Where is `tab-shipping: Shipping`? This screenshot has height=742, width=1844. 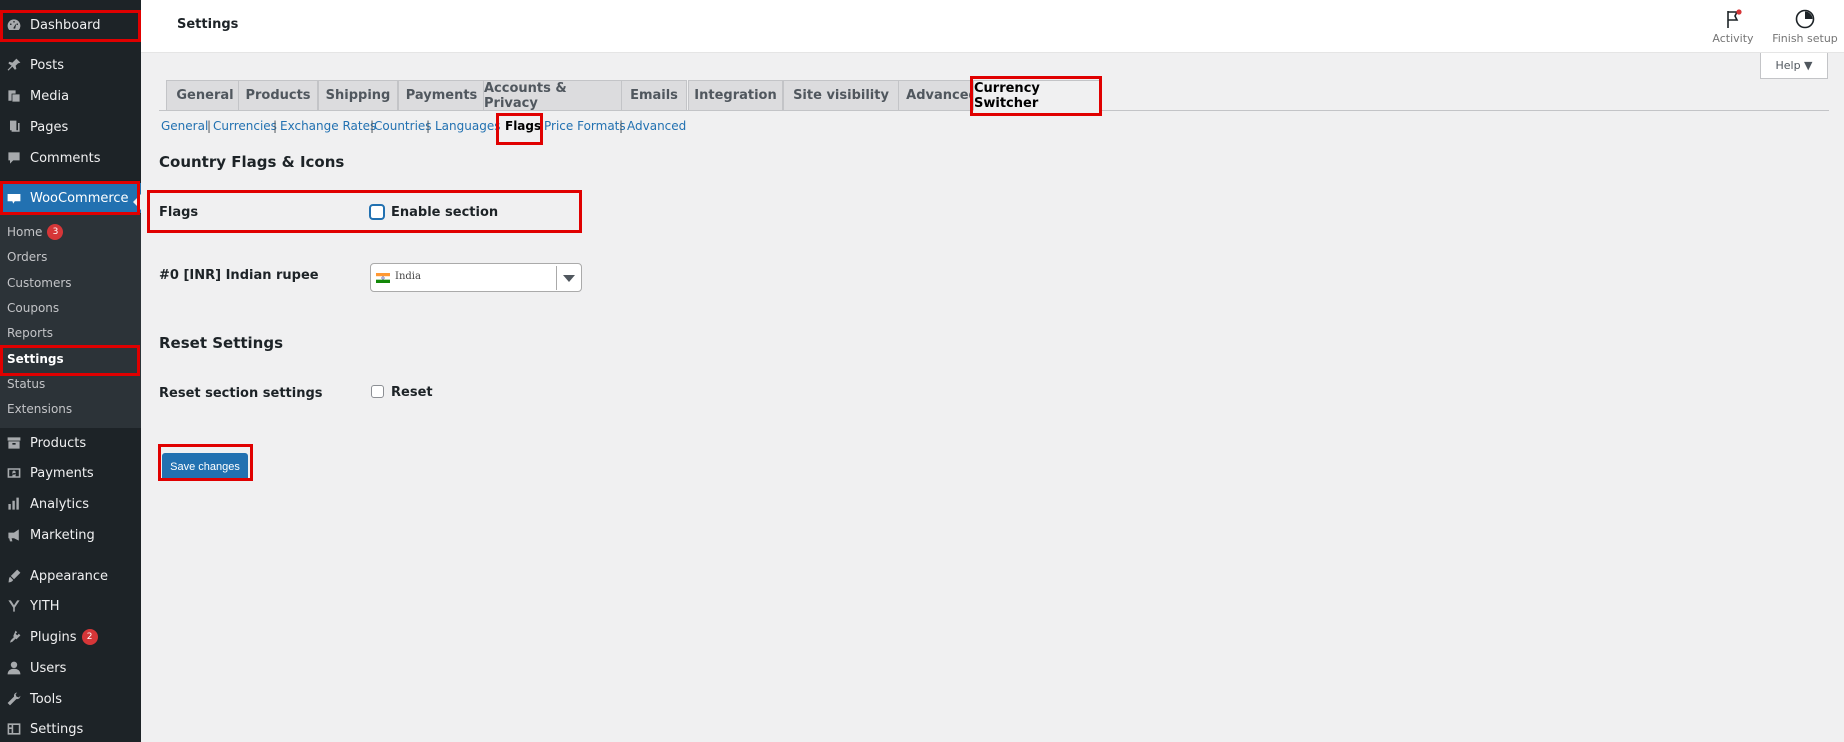 tab-shipping: Shipping is located at coordinates (358, 95).